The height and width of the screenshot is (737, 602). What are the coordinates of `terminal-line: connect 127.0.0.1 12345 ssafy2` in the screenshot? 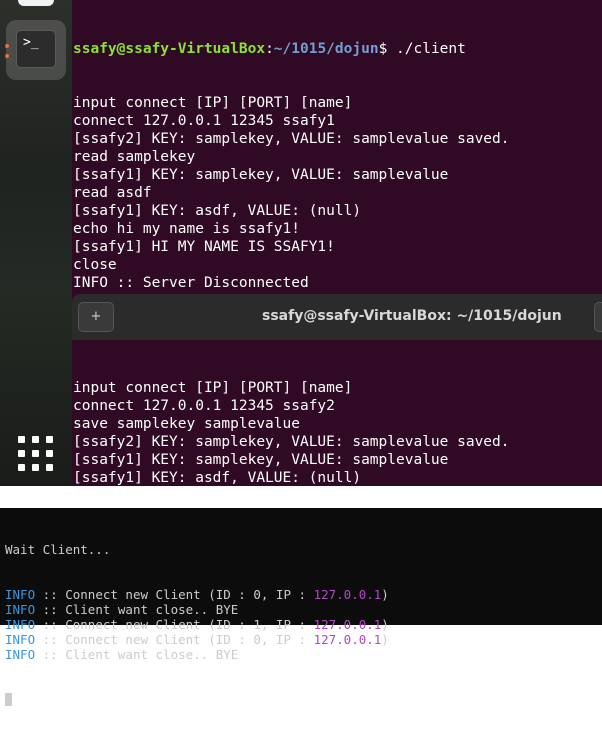 It's located at (204, 406).